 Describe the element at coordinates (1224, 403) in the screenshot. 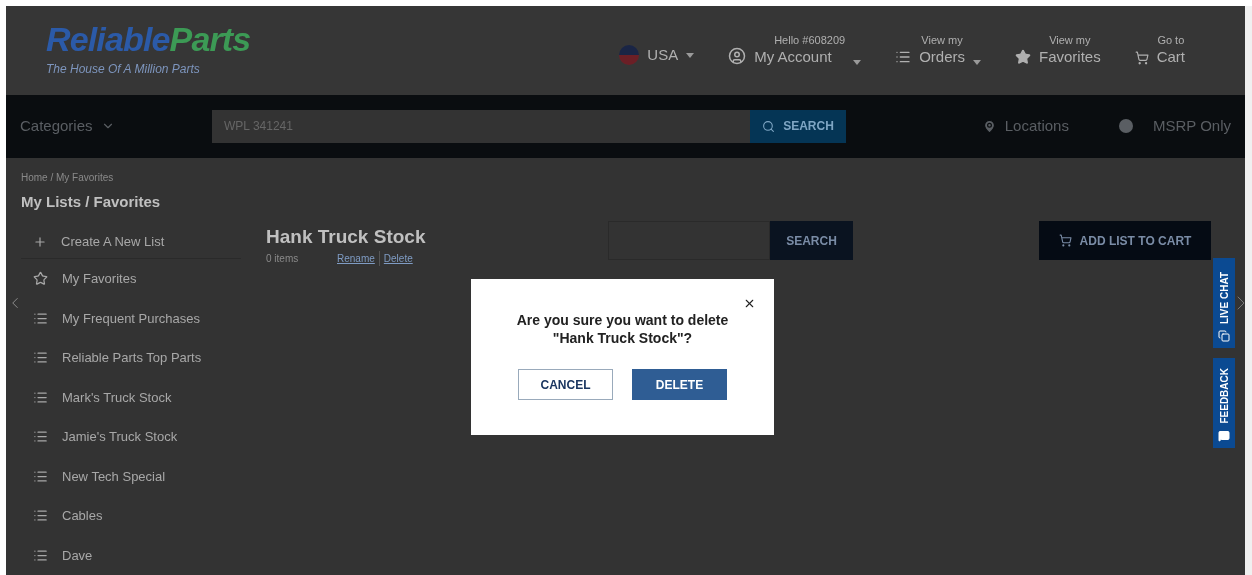

I see `side-tab: FEEDBACK` at that location.